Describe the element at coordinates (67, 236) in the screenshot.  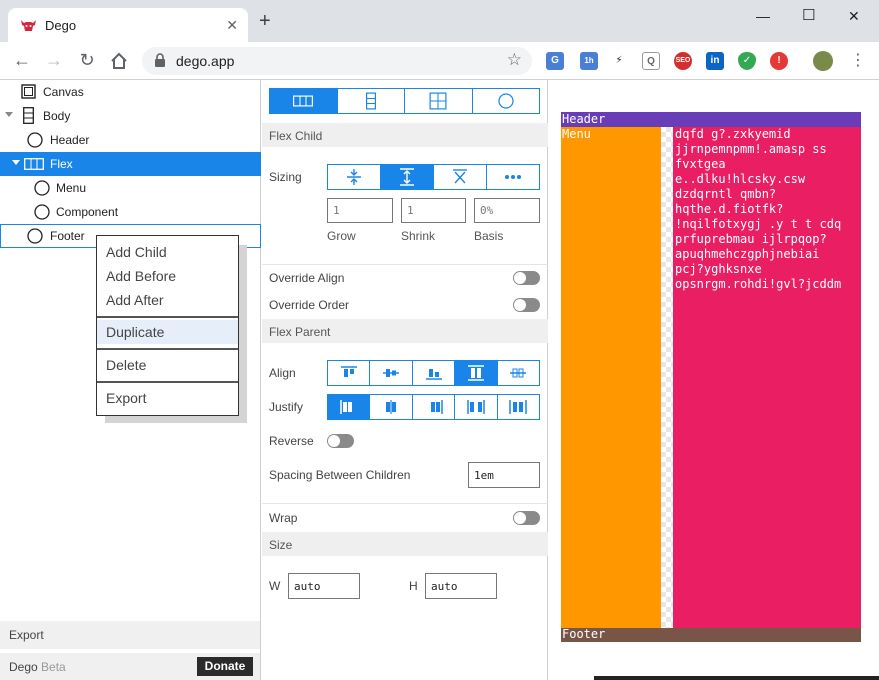
I see `tree-item-label: Footer` at that location.